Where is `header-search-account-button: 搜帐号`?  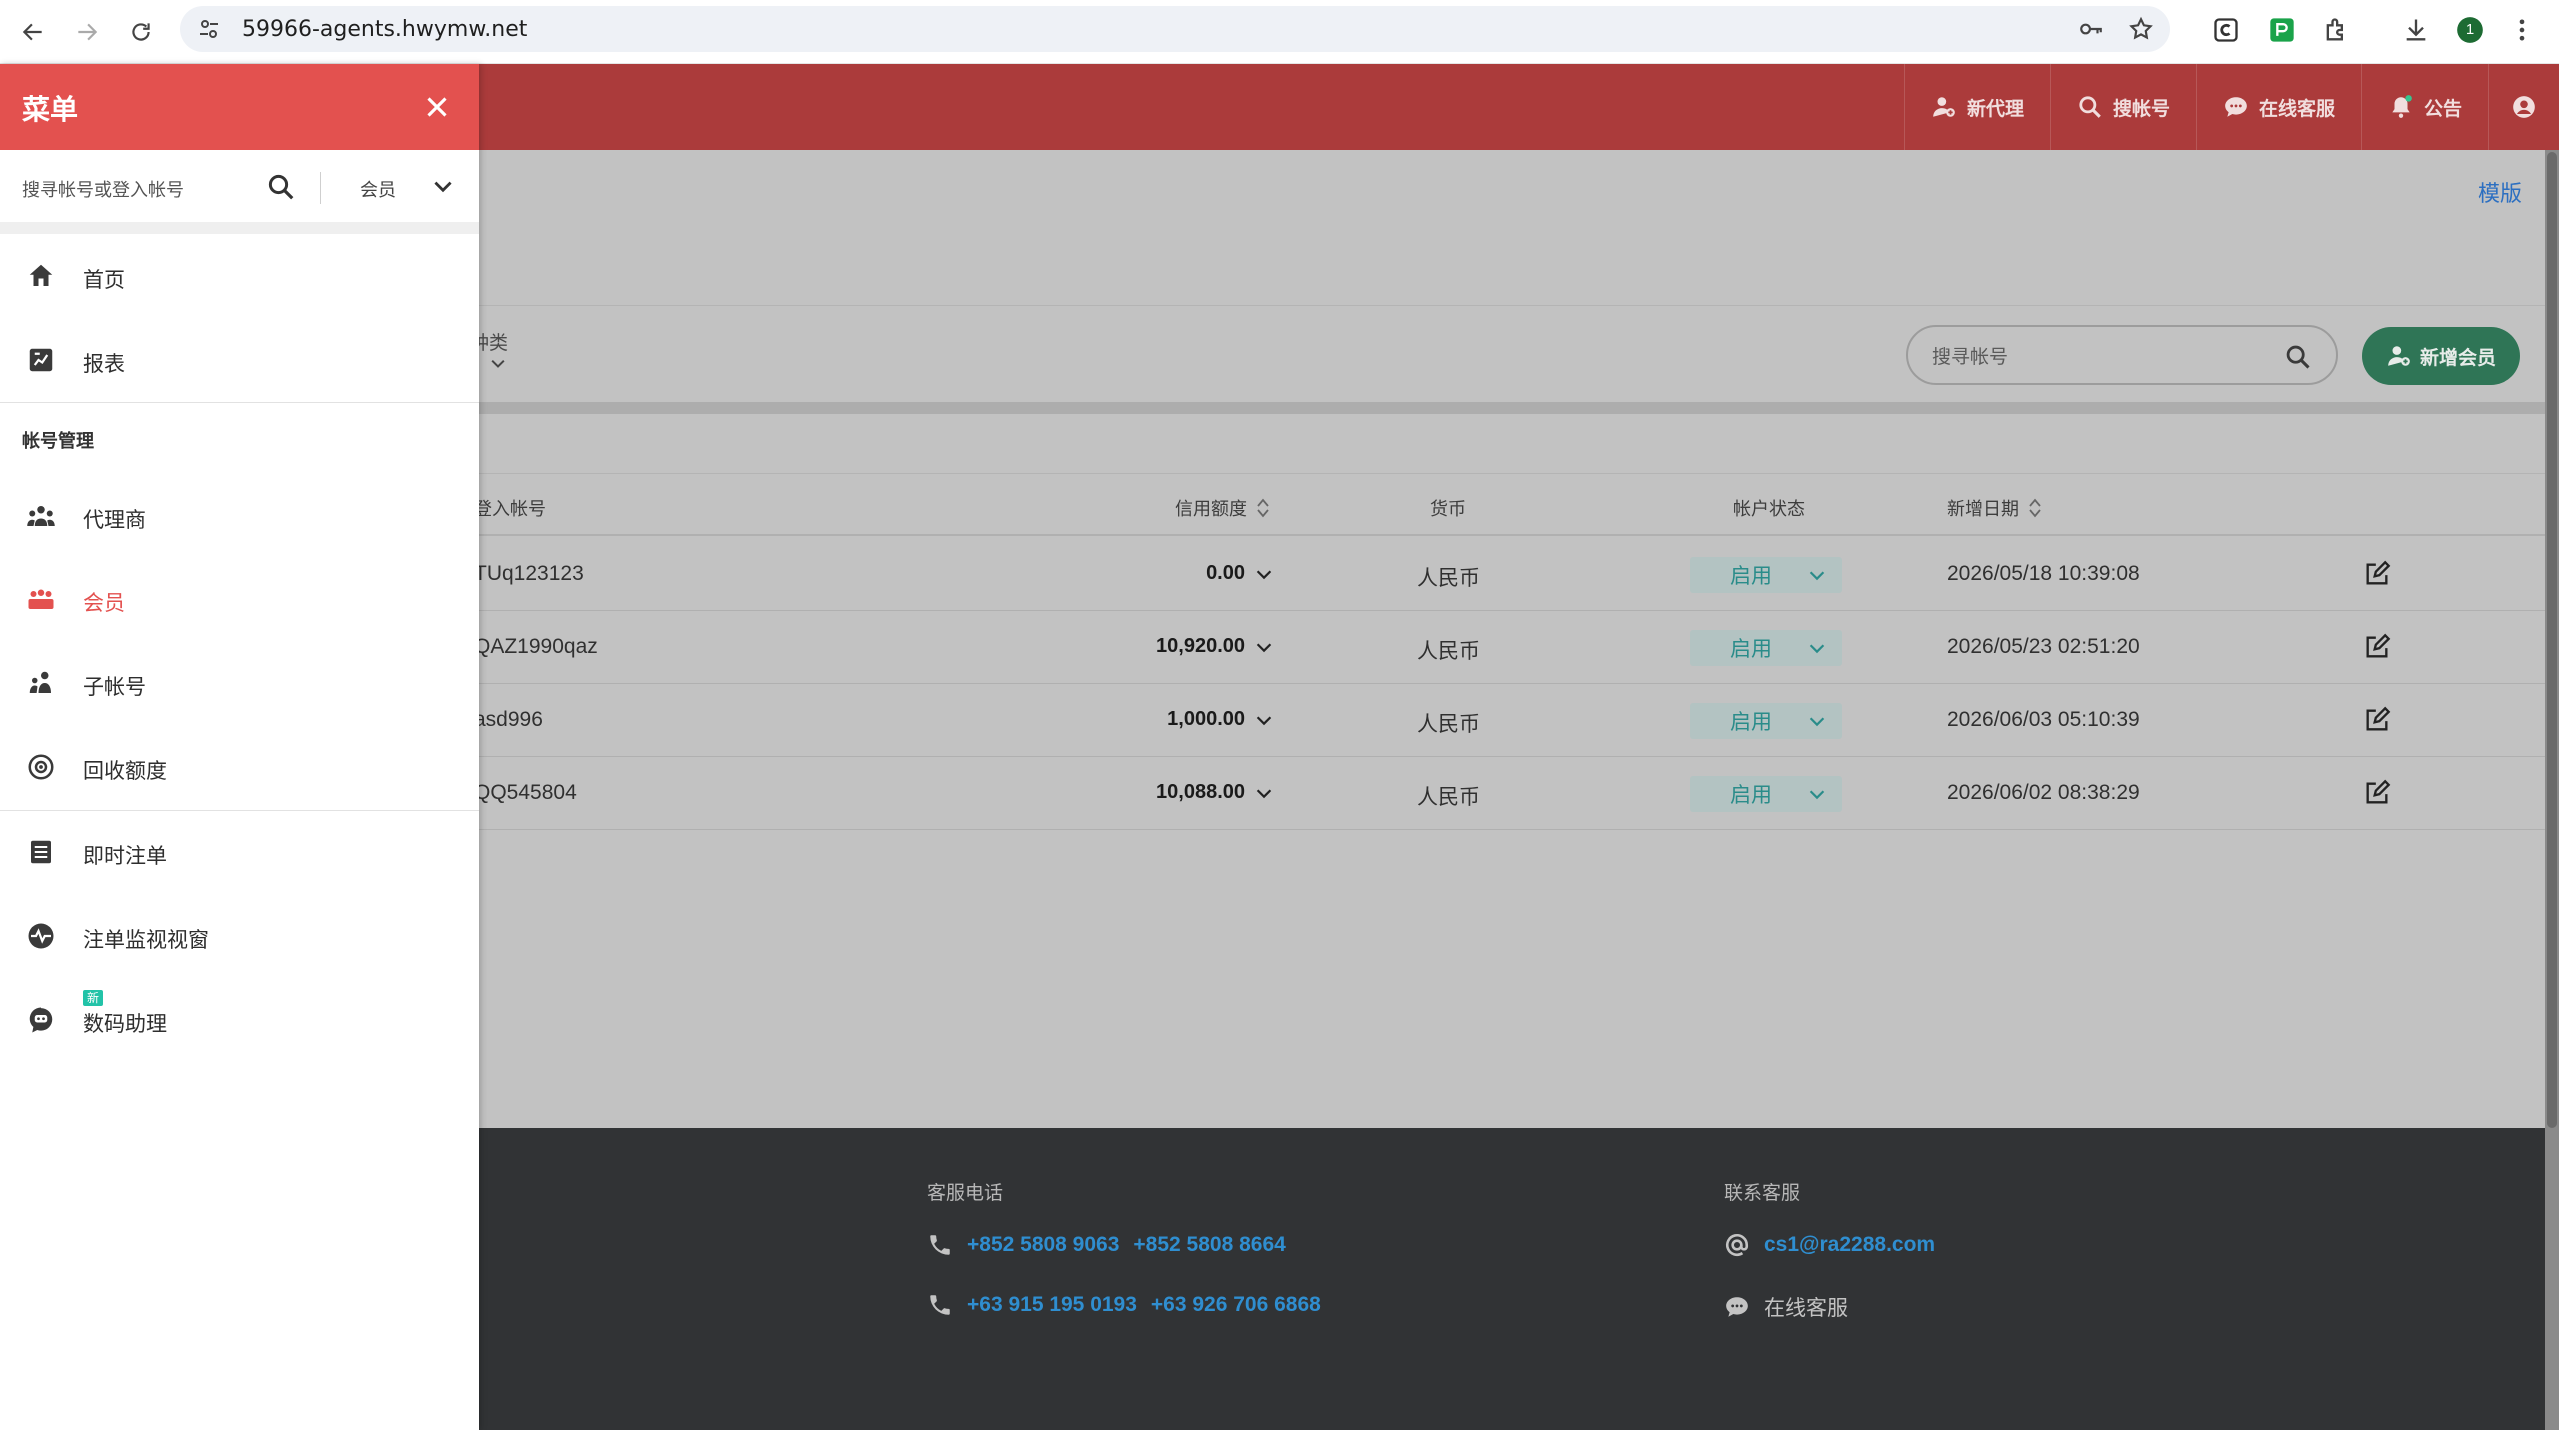
header-search-account-button: 搜帐号 is located at coordinates (2122, 107).